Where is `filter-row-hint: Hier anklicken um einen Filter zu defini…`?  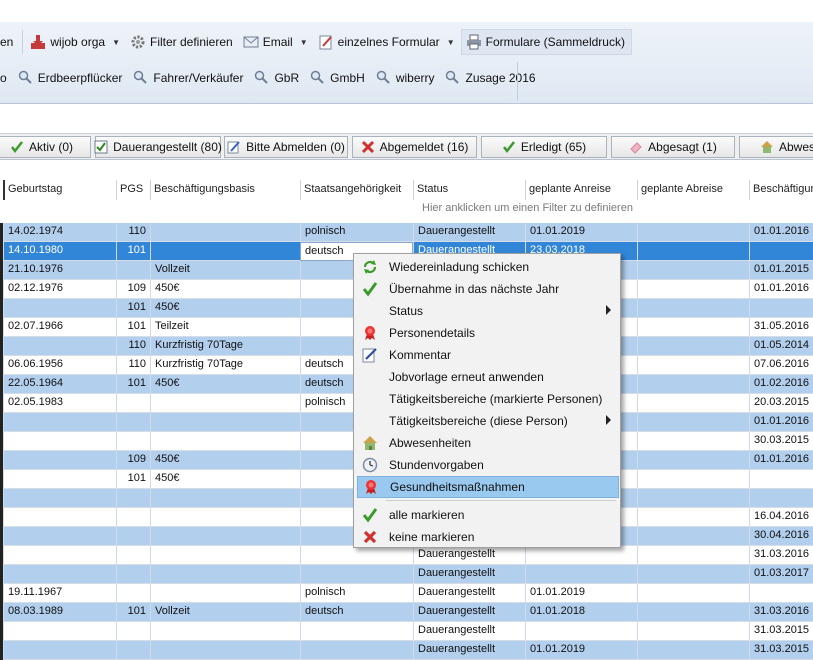 filter-row-hint: Hier anklicken um einen Filter zu defini… is located at coordinates (527, 208).